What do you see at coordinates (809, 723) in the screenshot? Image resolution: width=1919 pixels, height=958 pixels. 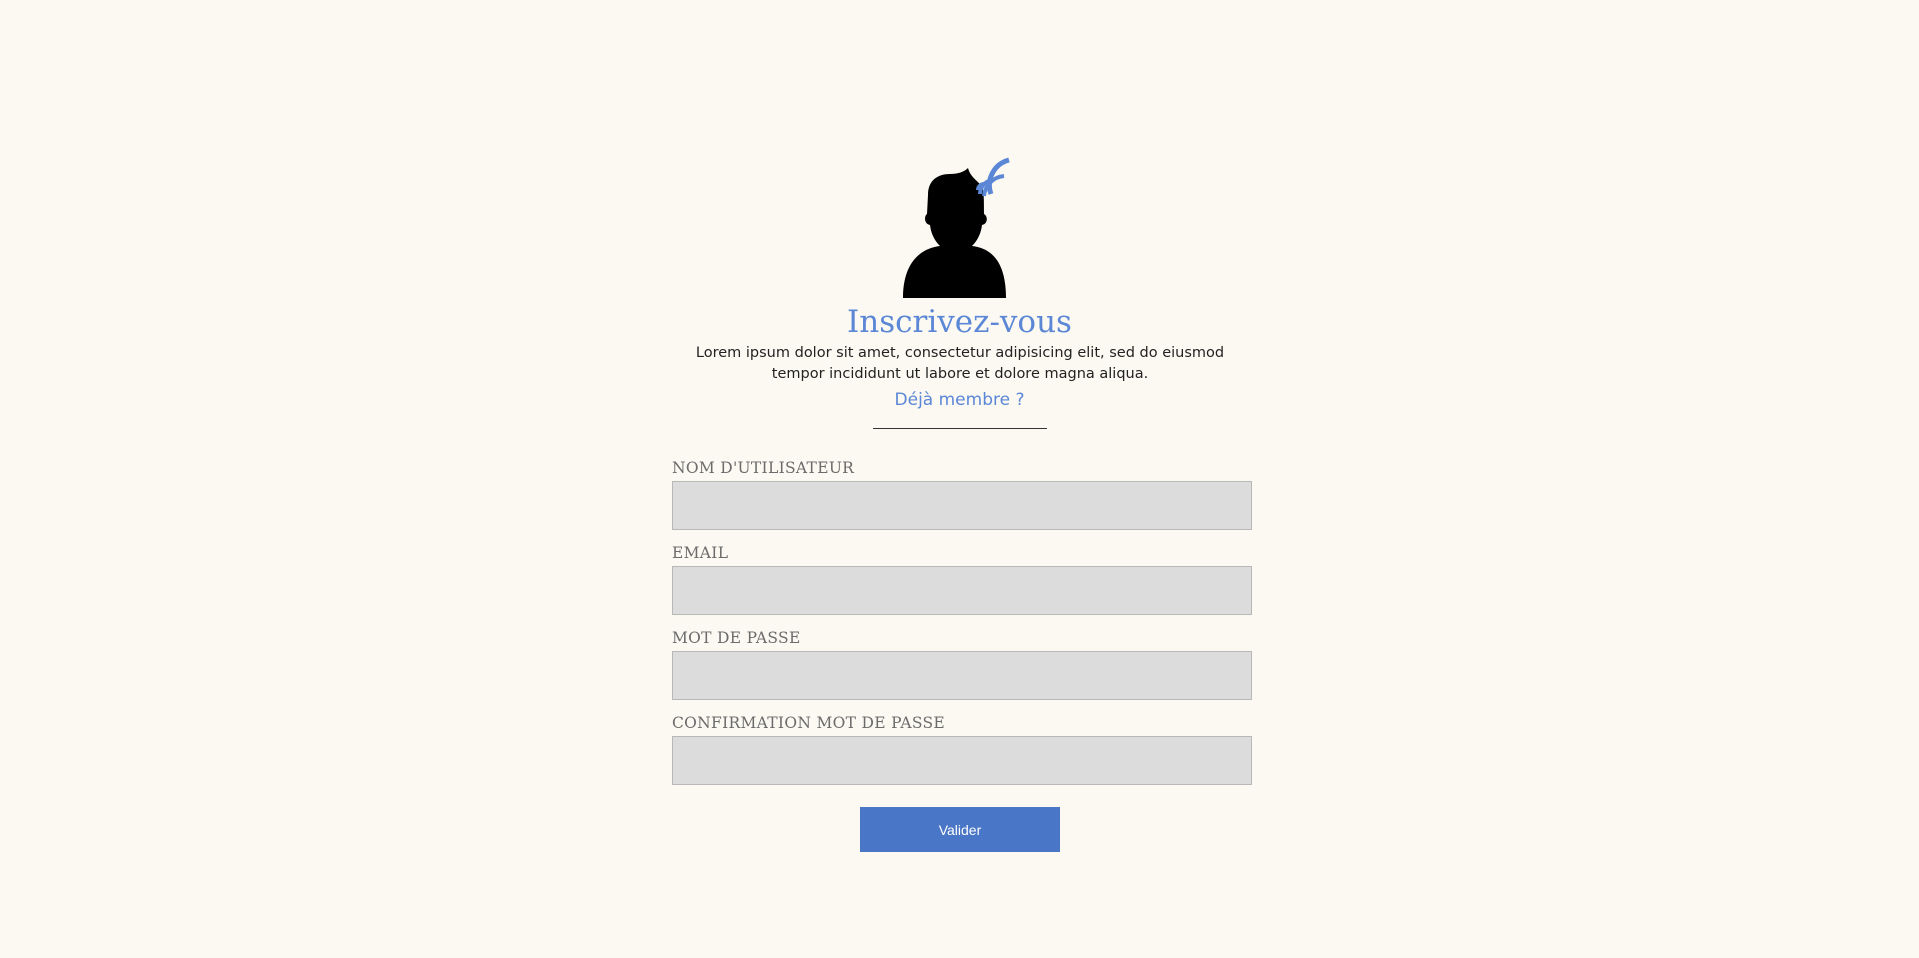 I see `confirm-password-label: CONFIRMATION MOT DE PASSE` at bounding box center [809, 723].